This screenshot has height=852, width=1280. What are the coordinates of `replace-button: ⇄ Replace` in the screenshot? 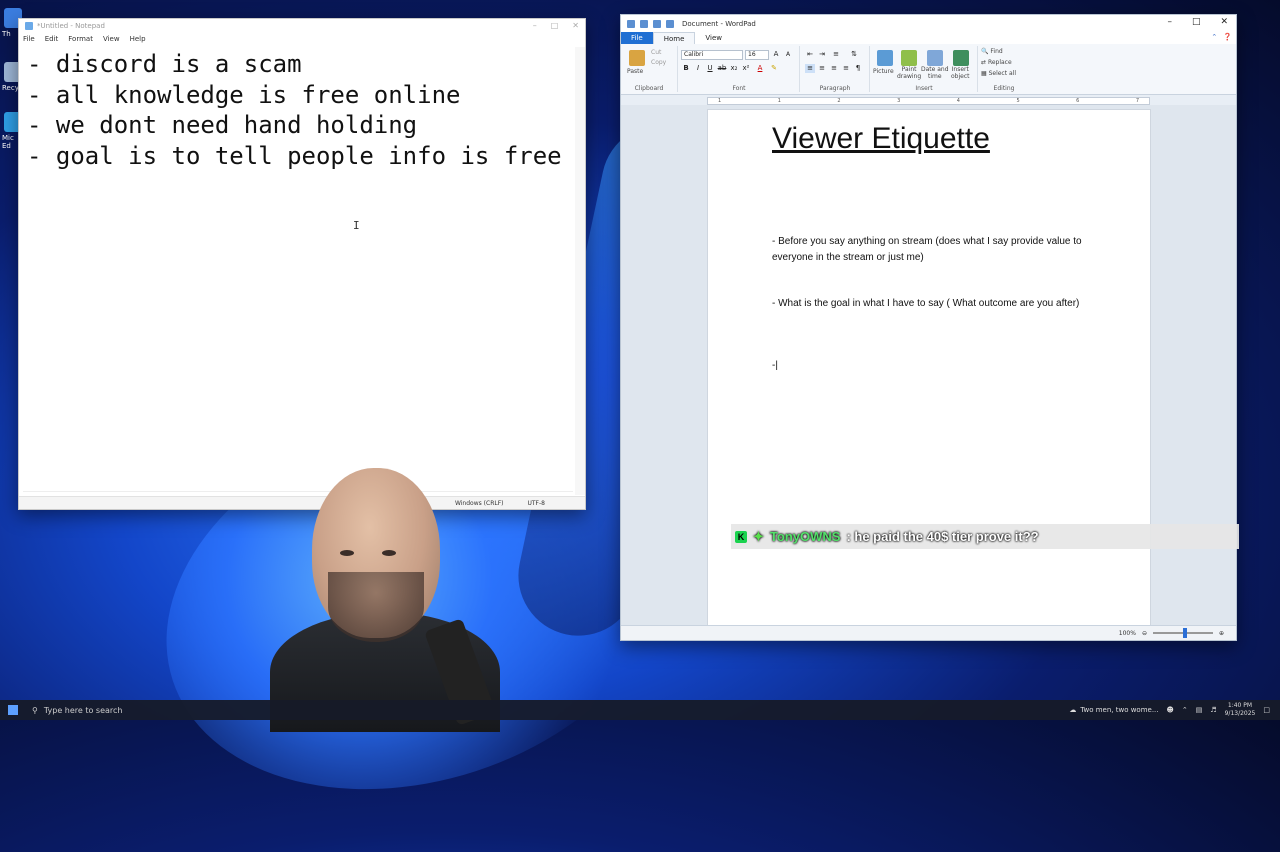 It's located at (996, 62).